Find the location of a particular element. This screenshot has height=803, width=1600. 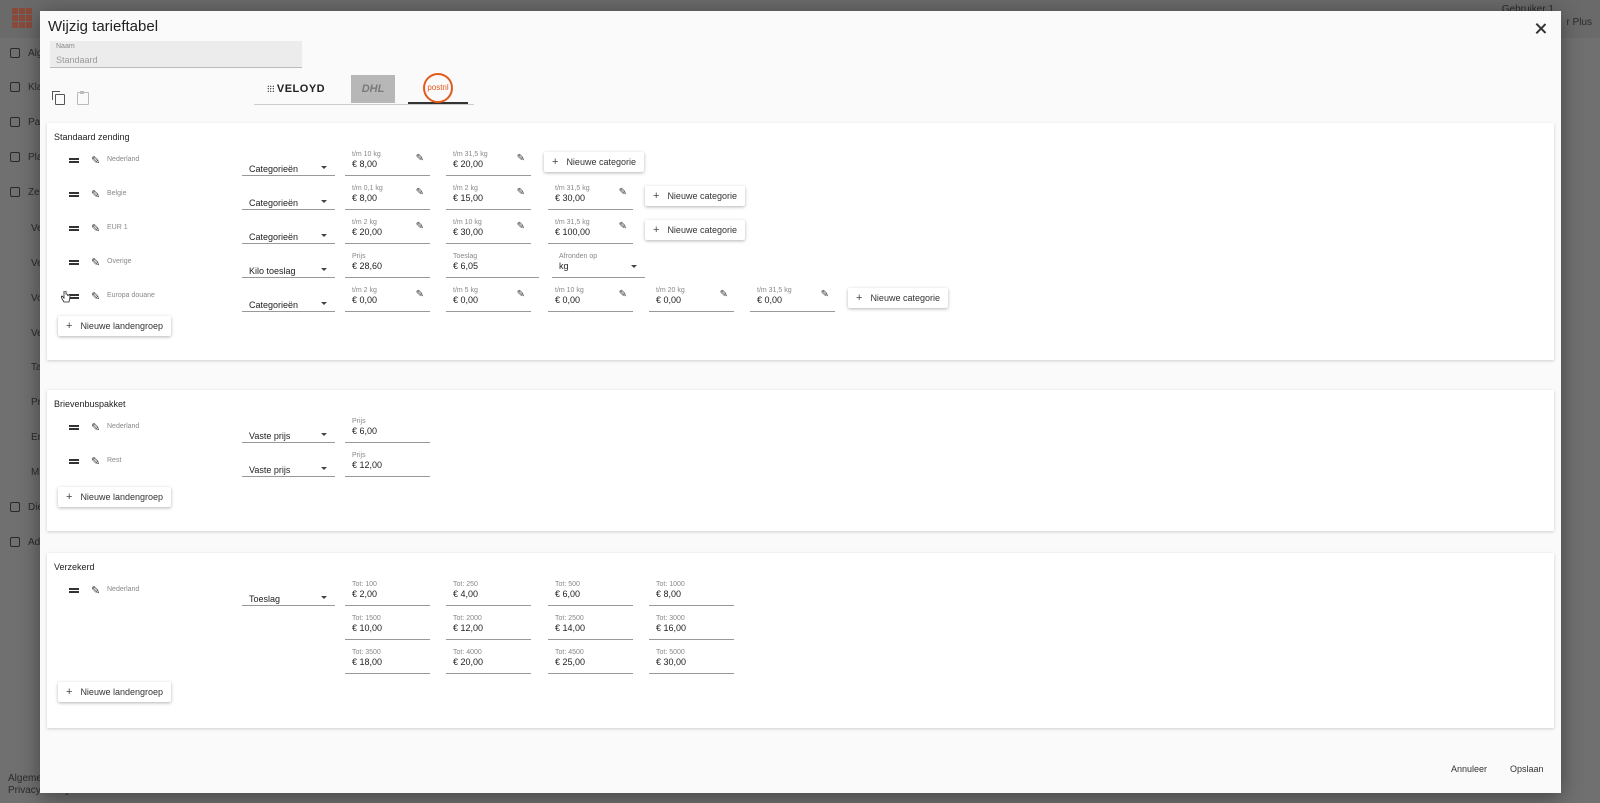

group-name: Rest is located at coordinates (114, 460).